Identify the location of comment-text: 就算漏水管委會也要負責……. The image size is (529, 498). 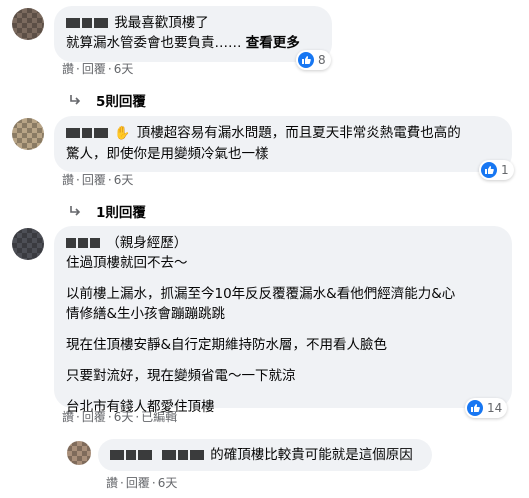
(154, 43).